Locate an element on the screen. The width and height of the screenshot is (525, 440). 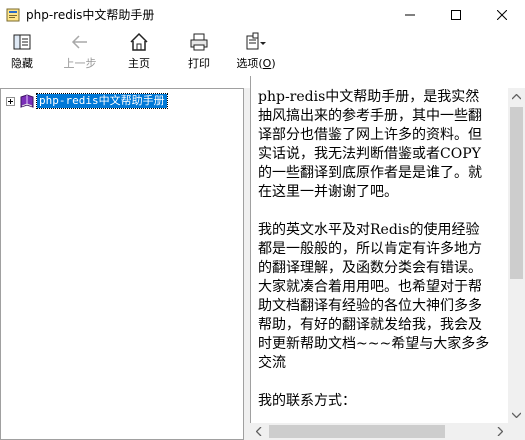
expand-plus-icon is located at coordinates (10, 101).